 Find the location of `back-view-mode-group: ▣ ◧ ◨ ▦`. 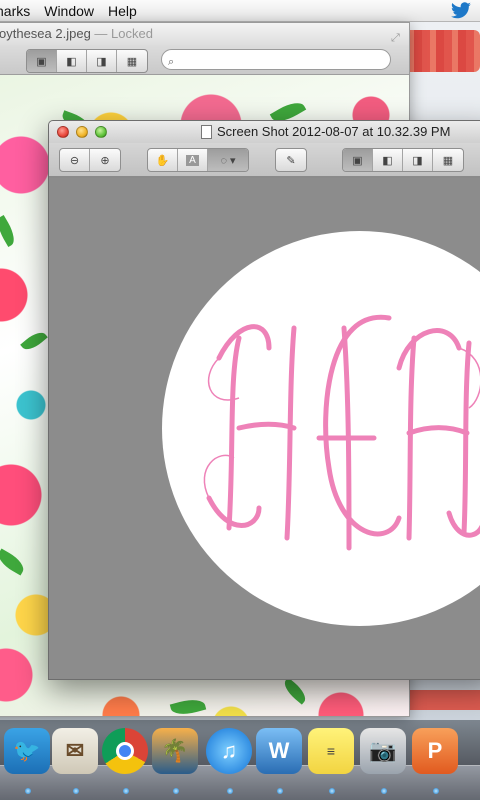

back-view-mode-group: ▣ ◧ ◨ ▦ is located at coordinates (87, 61).